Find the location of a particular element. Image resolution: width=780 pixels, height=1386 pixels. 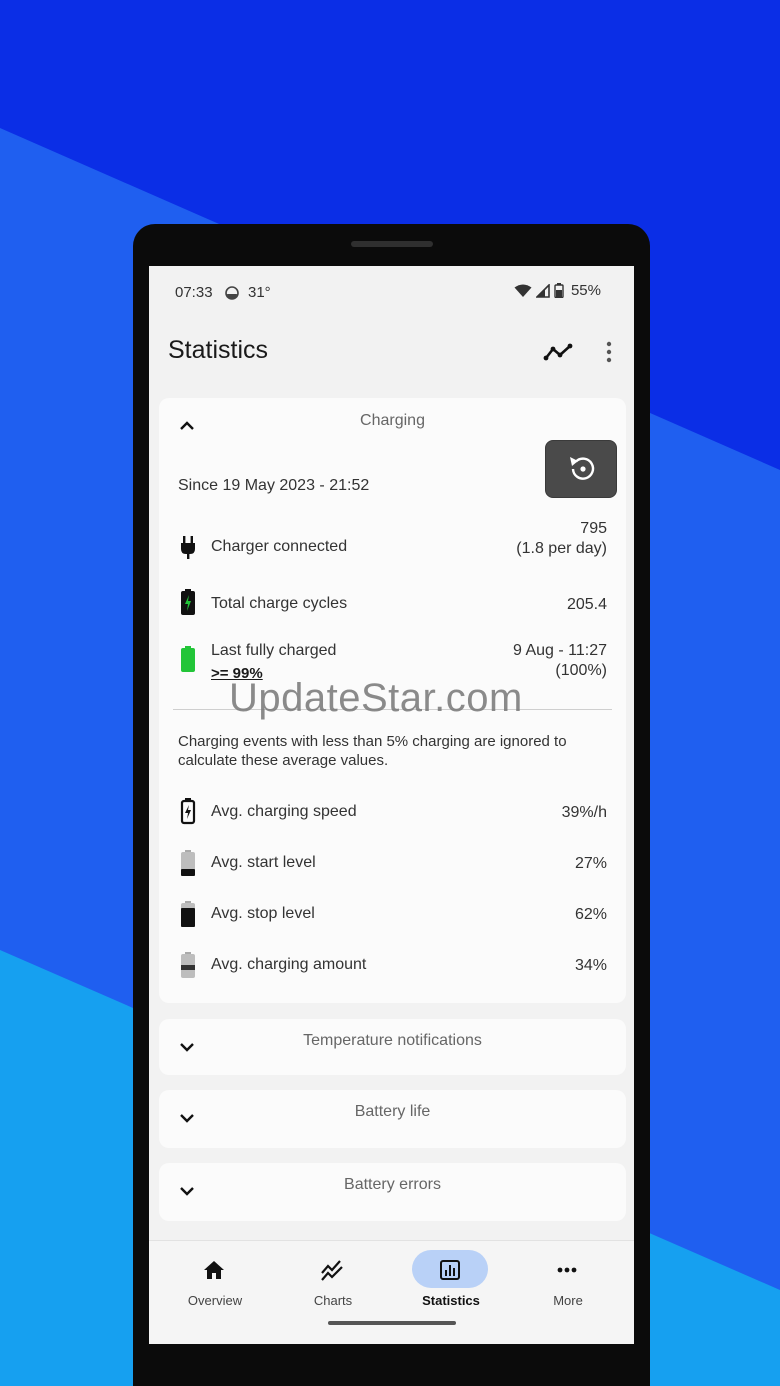

home-icon is located at coordinates (214, 1270).